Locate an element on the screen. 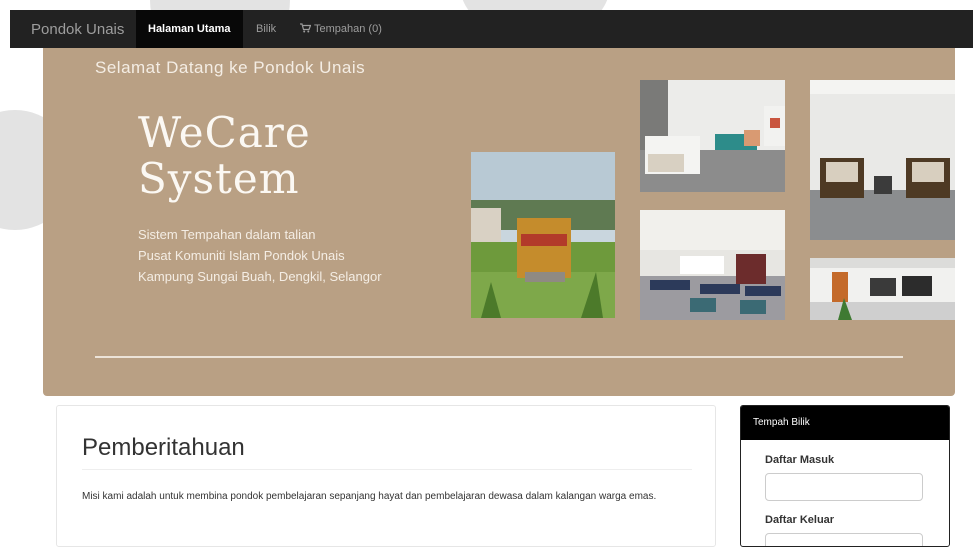 The height and width of the screenshot is (547, 973). checkin-input is located at coordinates (844, 487).